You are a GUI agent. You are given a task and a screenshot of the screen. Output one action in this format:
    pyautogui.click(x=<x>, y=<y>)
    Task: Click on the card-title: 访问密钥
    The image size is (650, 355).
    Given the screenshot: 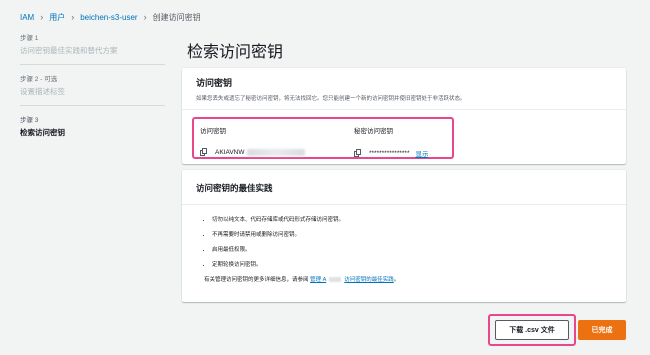 What is the action you would take?
    pyautogui.click(x=214, y=83)
    